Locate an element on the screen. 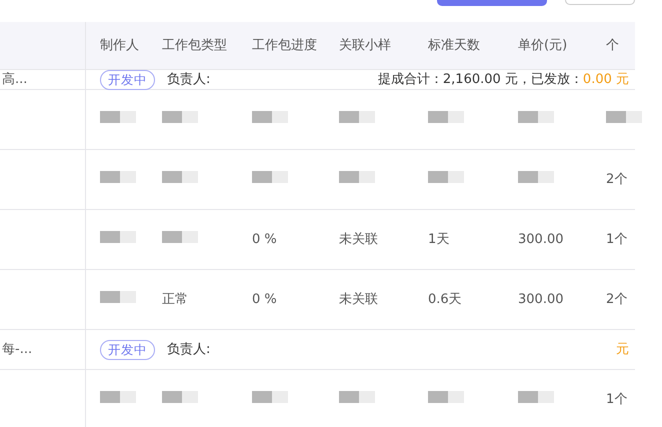 This screenshot has height=427, width=662. column-header: 工作包类型 is located at coordinates (194, 45).